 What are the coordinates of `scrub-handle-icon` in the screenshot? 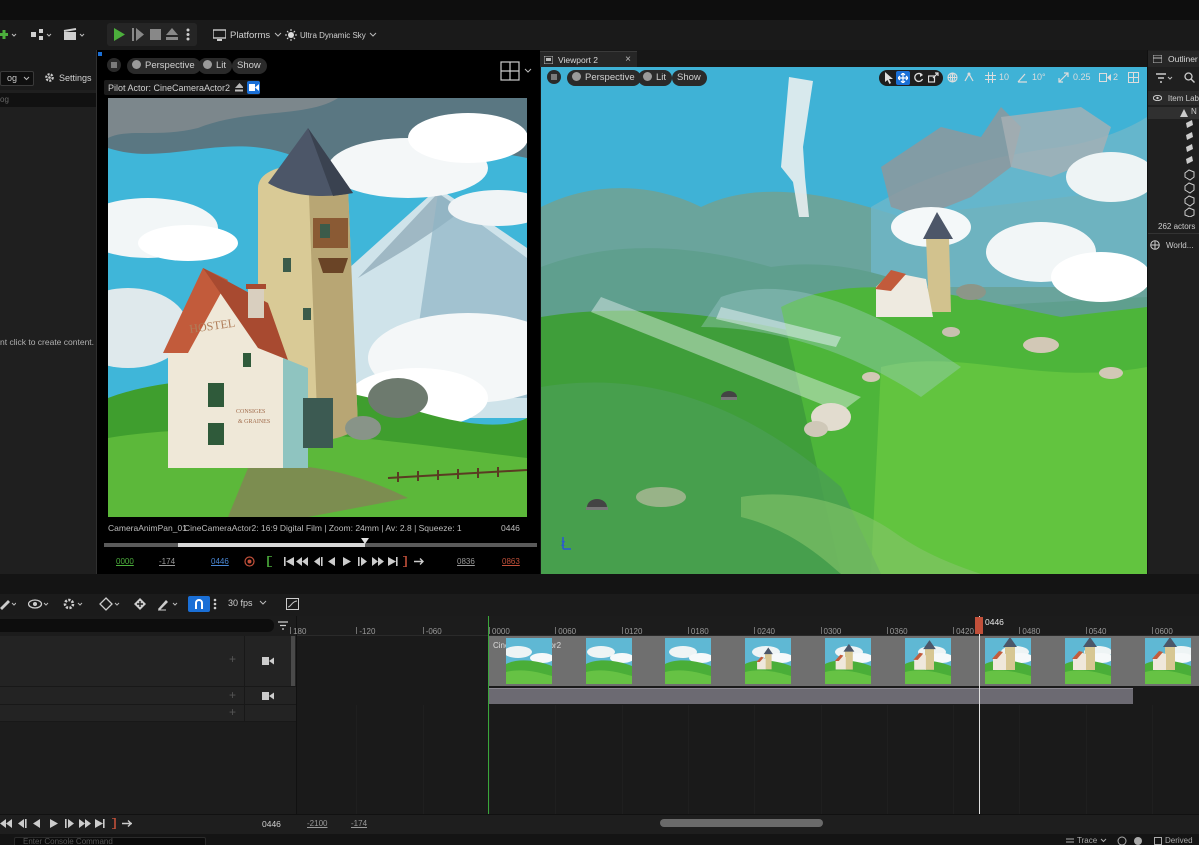 It's located at (365, 542).